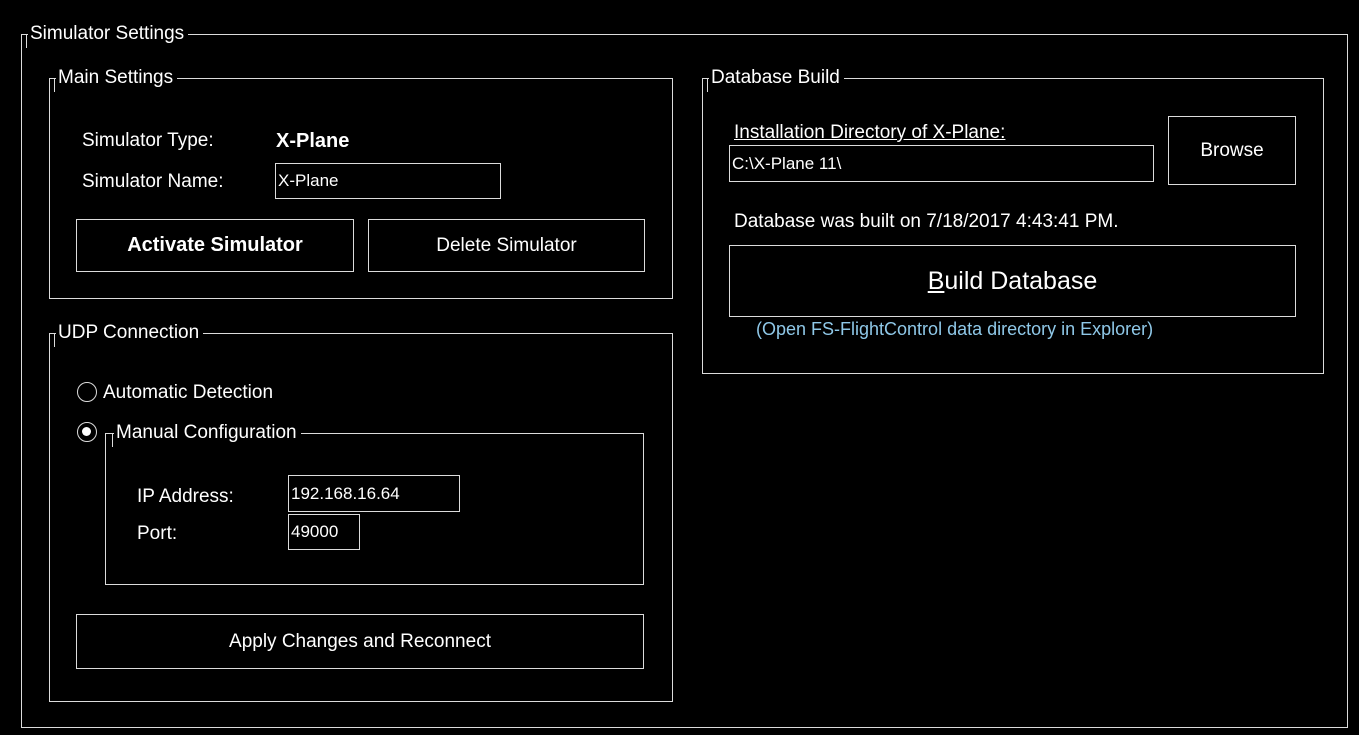  I want to click on build-database-accel: B, so click(936, 280).